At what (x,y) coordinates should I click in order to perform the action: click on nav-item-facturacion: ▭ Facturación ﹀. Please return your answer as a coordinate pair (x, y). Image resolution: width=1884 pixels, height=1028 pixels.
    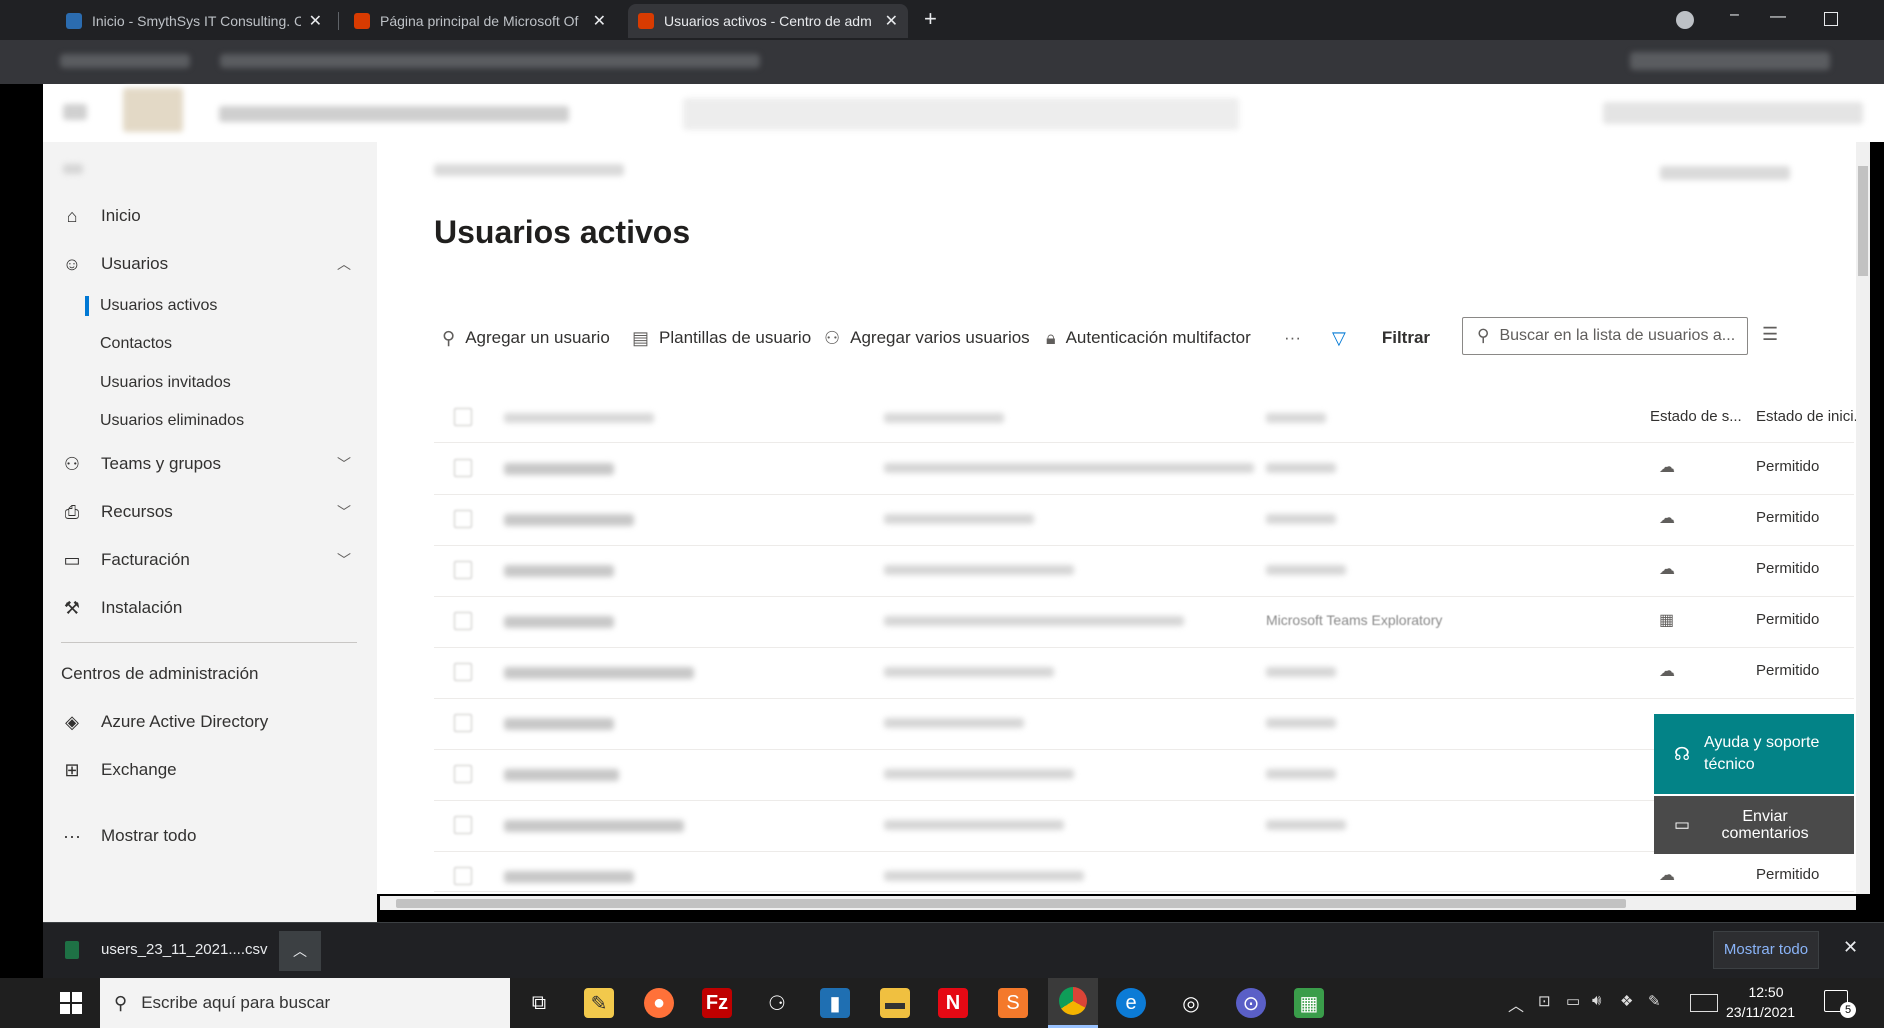
    Looking at the image, I should click on (210, 560).